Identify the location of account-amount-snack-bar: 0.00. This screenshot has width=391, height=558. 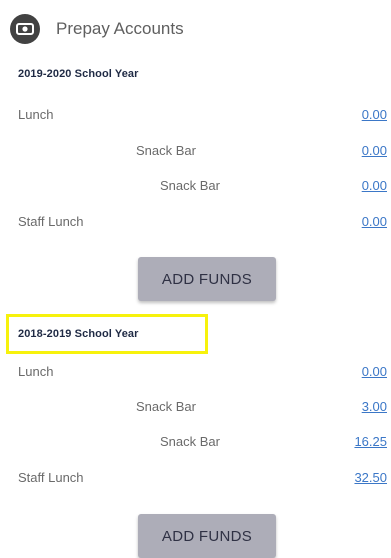
(374, 150).